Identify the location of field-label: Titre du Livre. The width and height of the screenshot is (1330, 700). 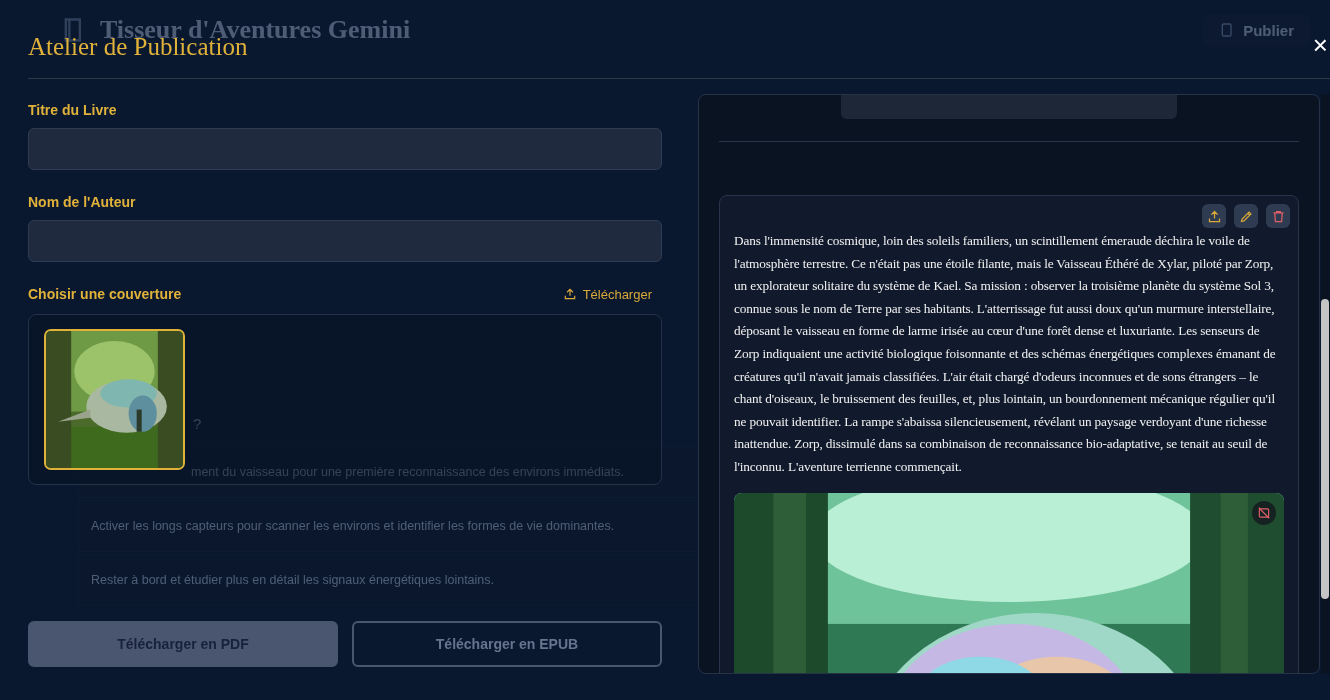
(73, 110).